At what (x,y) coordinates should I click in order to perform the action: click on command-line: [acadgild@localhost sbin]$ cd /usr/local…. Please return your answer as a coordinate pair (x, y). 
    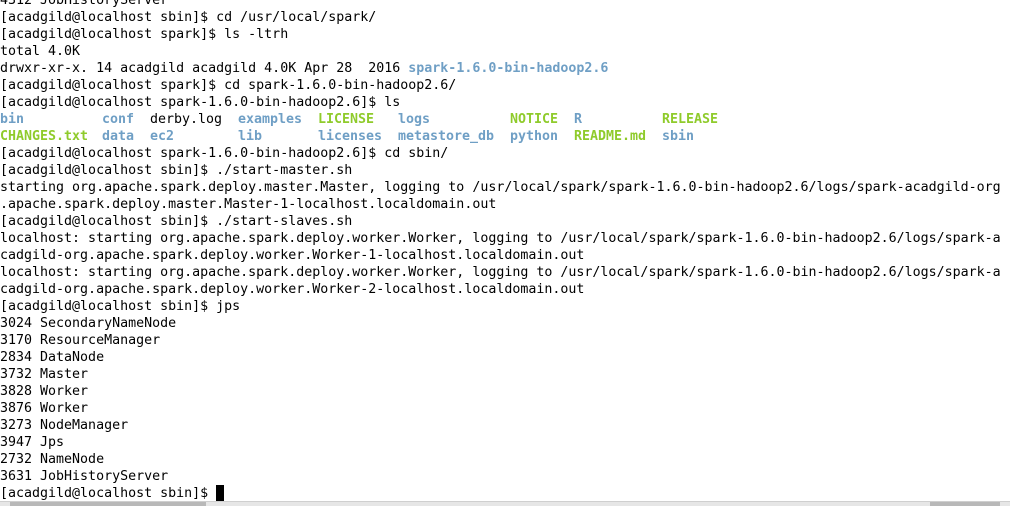
    Looking at the image, I should click on (188, 17).